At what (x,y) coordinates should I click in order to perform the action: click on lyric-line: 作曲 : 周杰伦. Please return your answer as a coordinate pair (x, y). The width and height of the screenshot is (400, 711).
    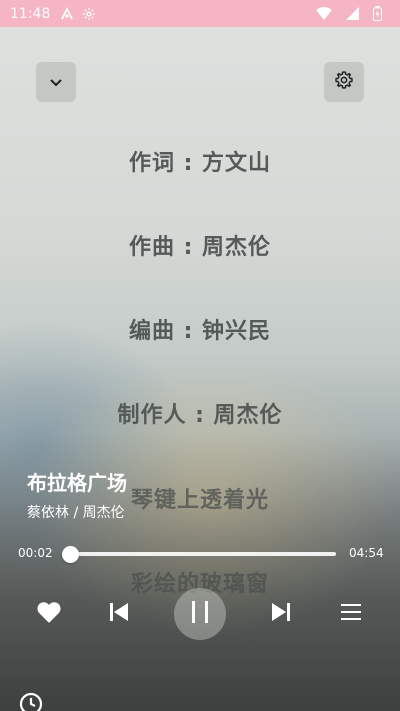
    Looking at the image, I should click on (200, 245).